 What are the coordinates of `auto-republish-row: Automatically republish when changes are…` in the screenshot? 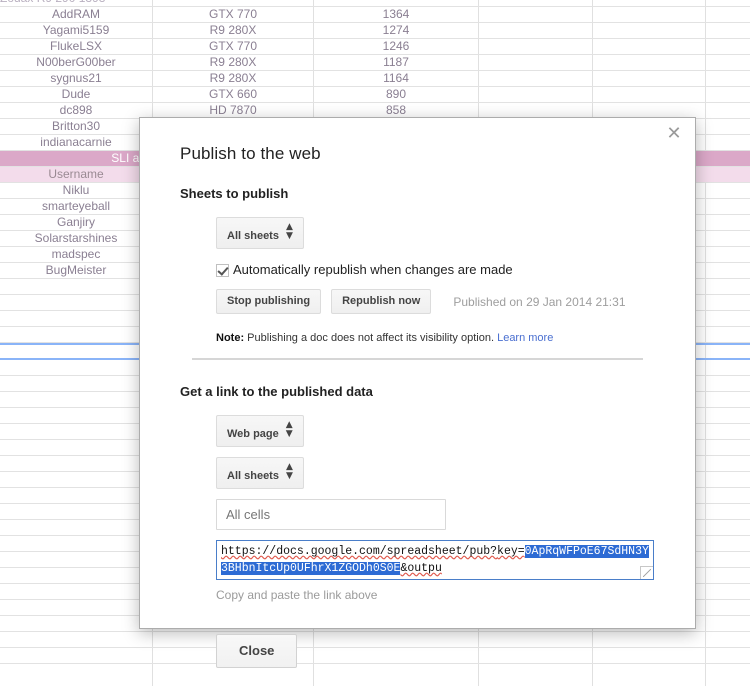 It's located at (435, 270).